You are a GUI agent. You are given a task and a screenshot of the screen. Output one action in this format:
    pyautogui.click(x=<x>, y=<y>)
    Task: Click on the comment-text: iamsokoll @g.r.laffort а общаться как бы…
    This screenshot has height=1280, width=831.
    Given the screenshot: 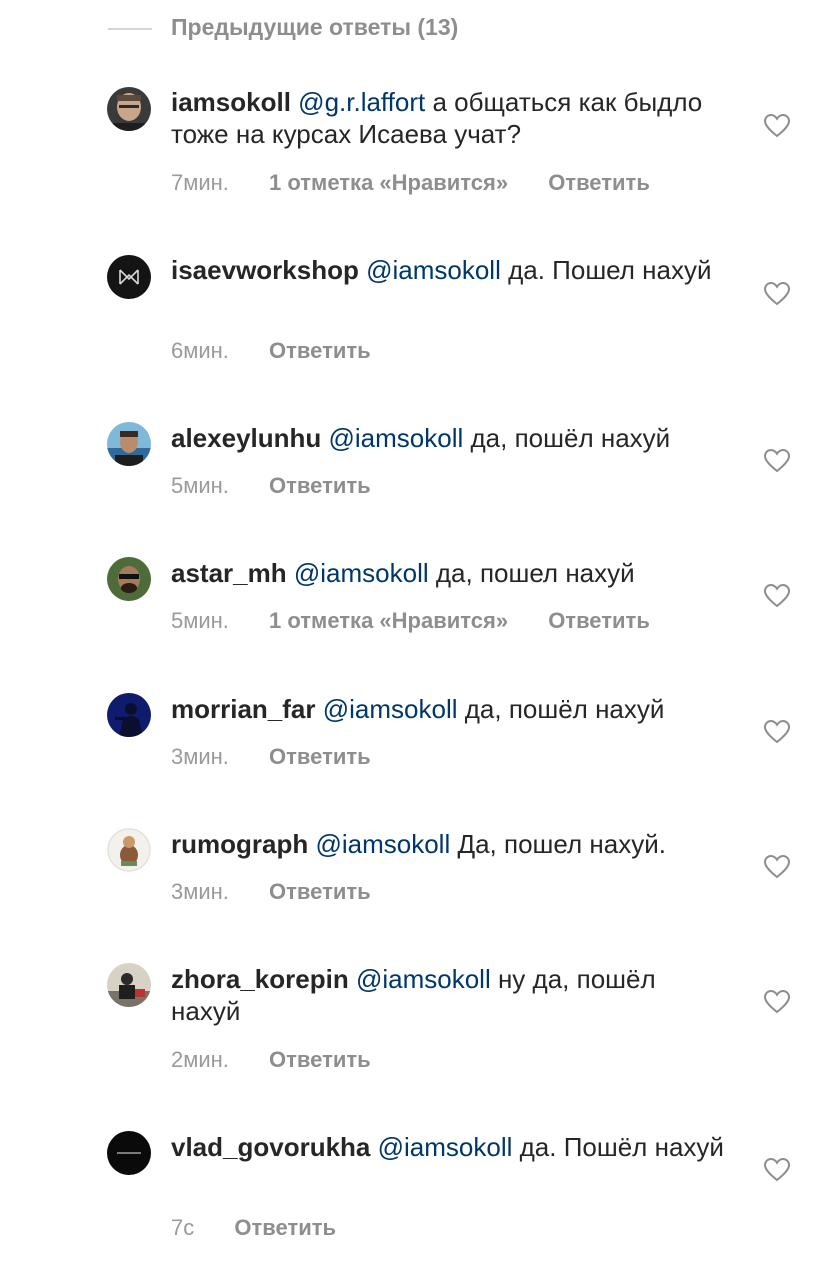 What is the action you would take?
    pyautogui.click(x=451, y=118)
    